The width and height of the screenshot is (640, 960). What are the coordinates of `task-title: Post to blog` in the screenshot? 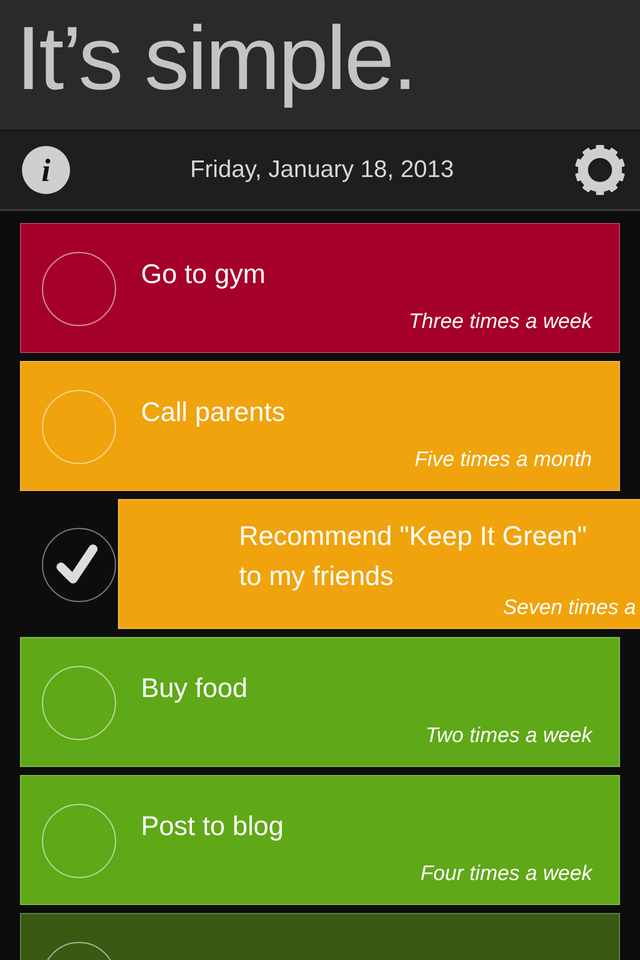 It's located at (213, 826).